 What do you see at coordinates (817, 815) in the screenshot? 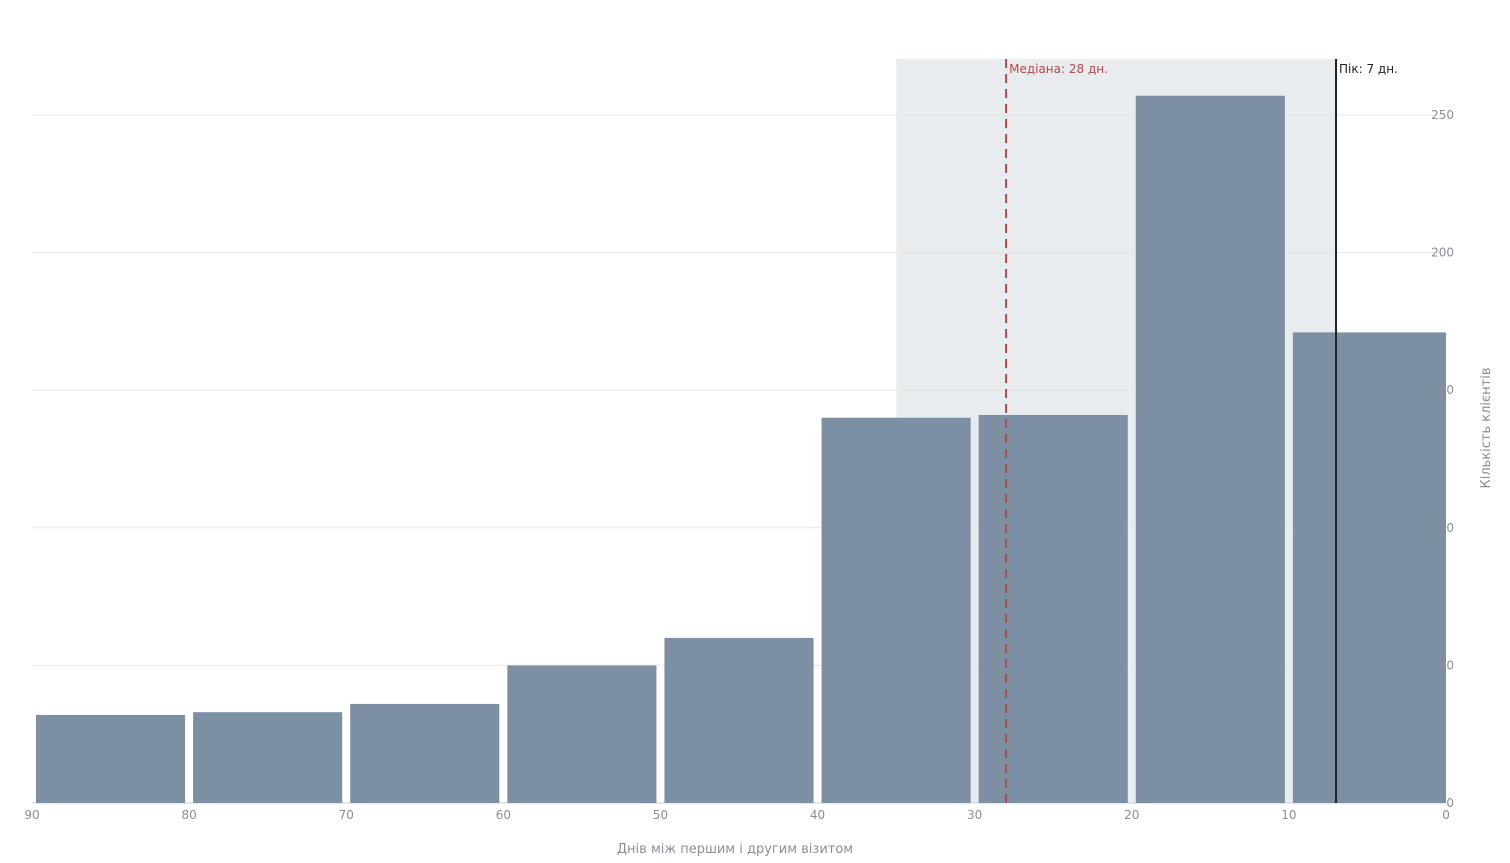
I see `x-tick-label: 40` at bounding box center [817, 815].